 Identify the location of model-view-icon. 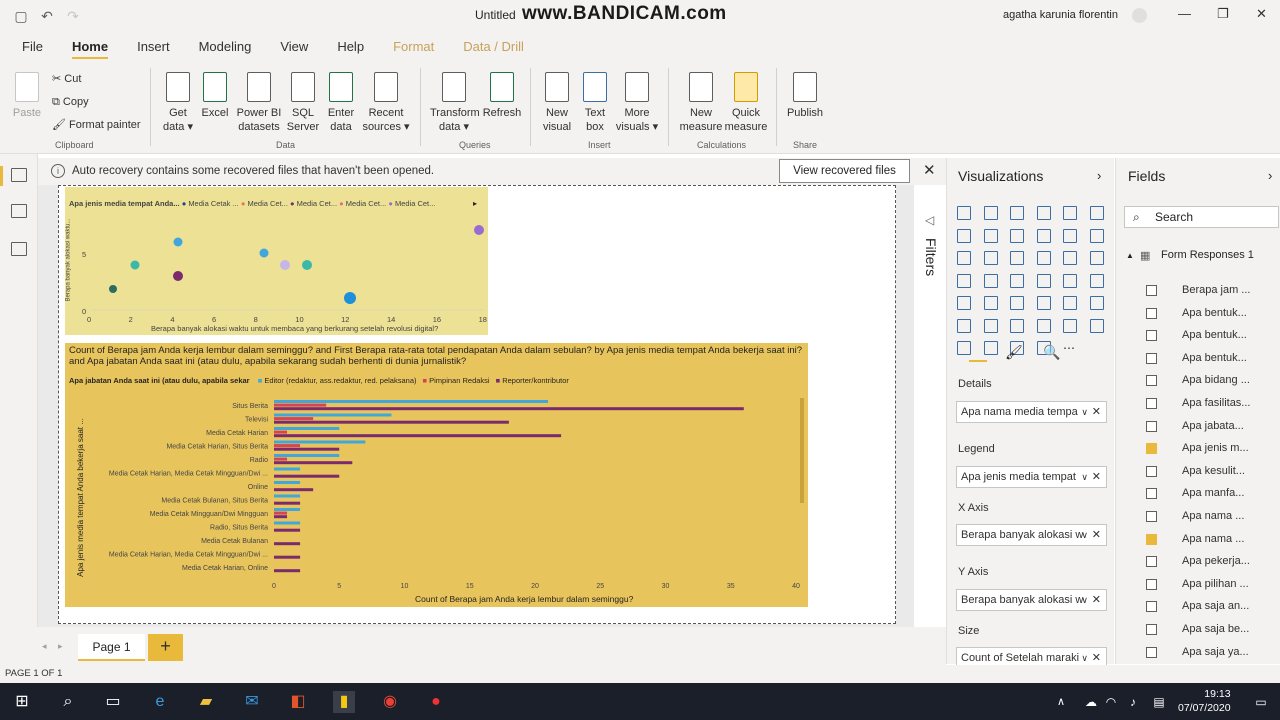
(19, 249).